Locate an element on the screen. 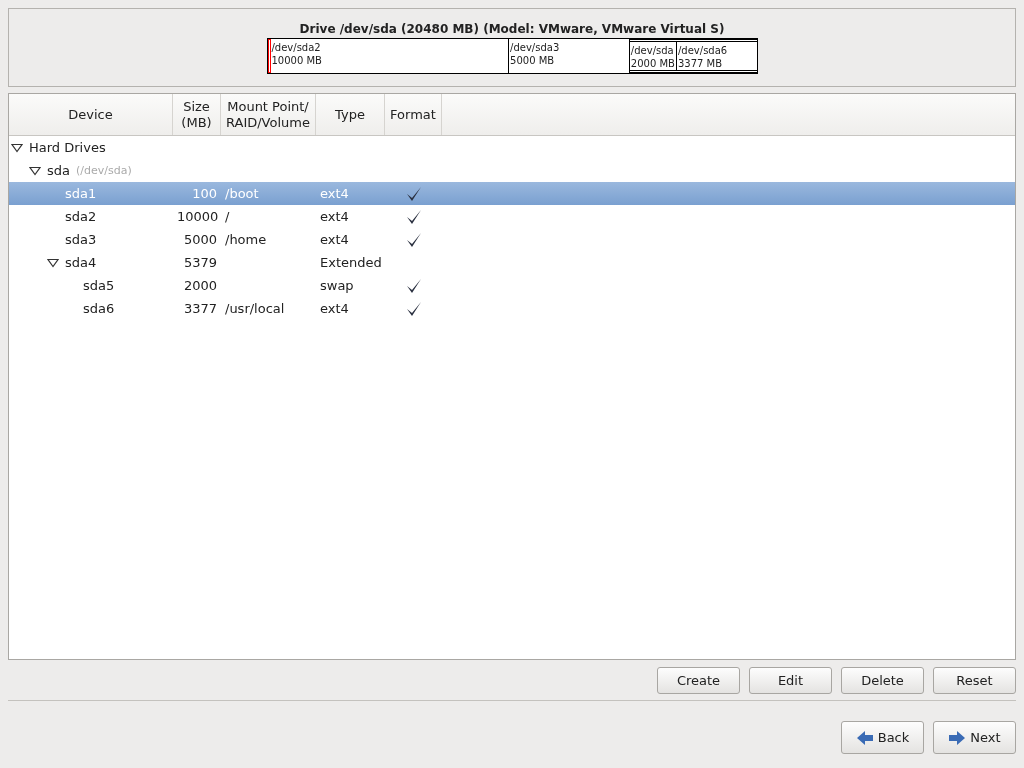 The width and height of the screenshot is (1024, 768). device-name: sda1 is located at coordinates (81, 193).